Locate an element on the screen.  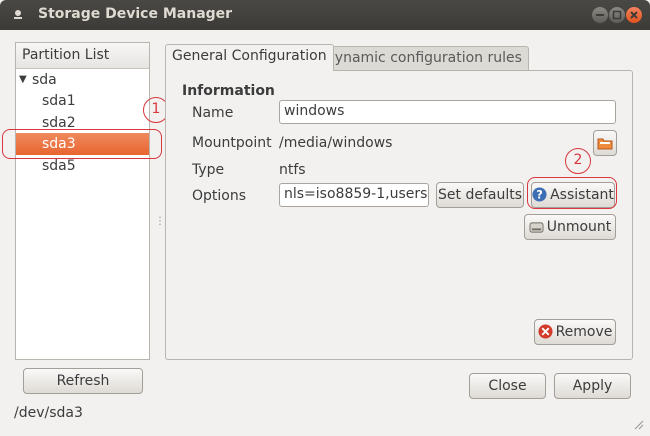
unmount-button: Unmount is located at coordinates (570, 227).